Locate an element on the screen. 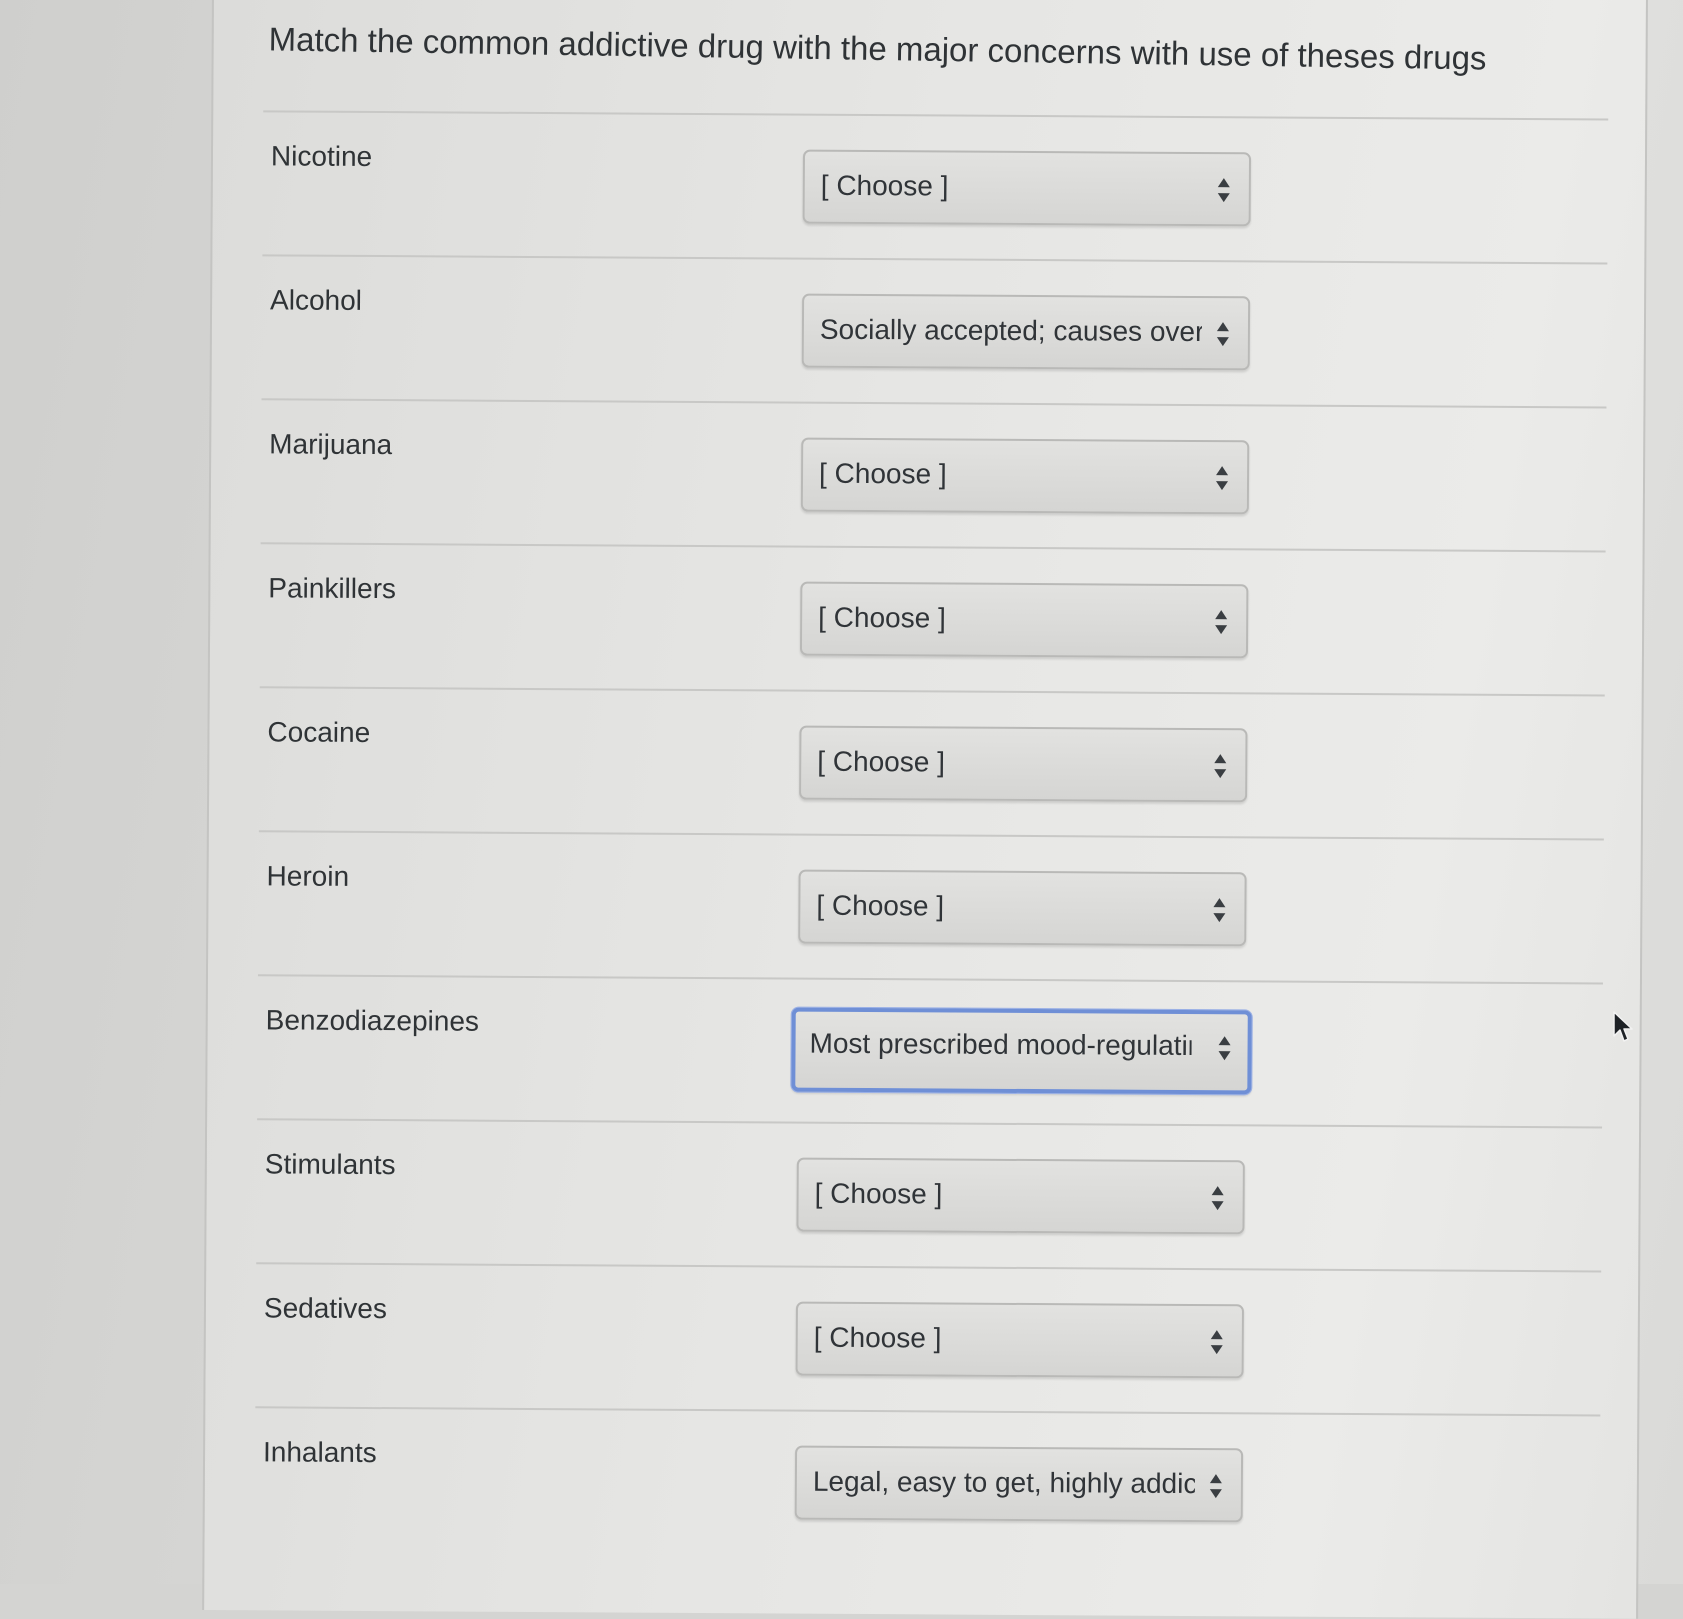 This screenshot has height=1619, width=1683. select-value: Socially accepted; causes overdose is located at coordinates (1011, 330).